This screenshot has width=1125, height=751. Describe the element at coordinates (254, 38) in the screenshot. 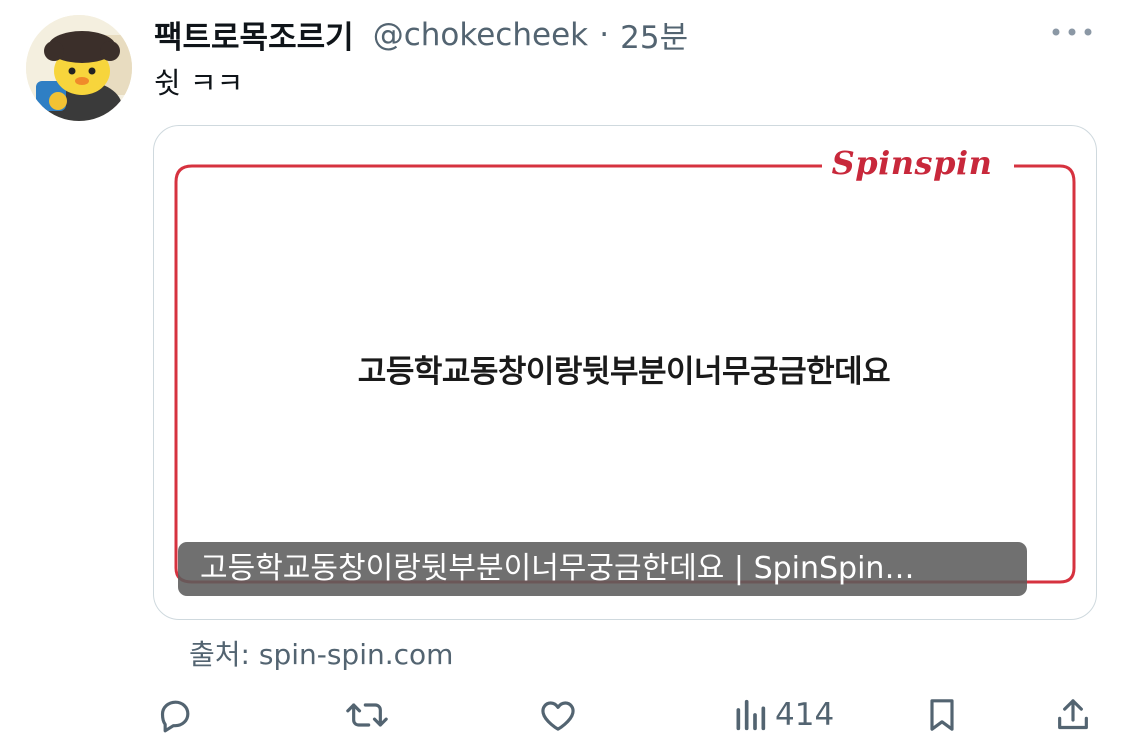

I see `display-name: 팩트로목조르기` at that location.